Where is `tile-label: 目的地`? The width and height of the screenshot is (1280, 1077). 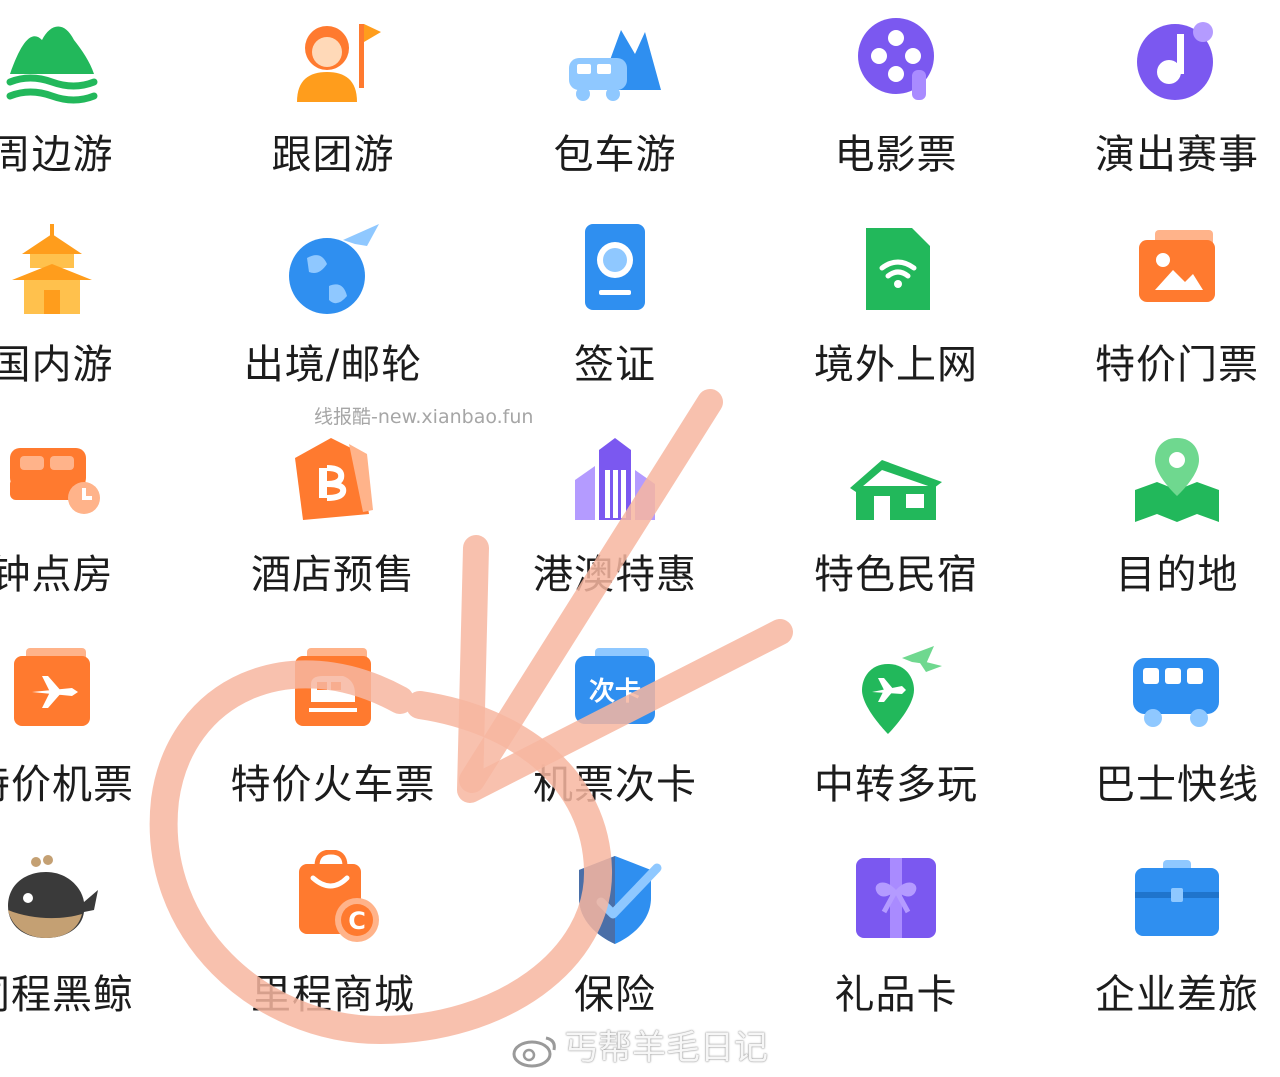
tile-label: 目的地 is located at coordinates (1177, 575).